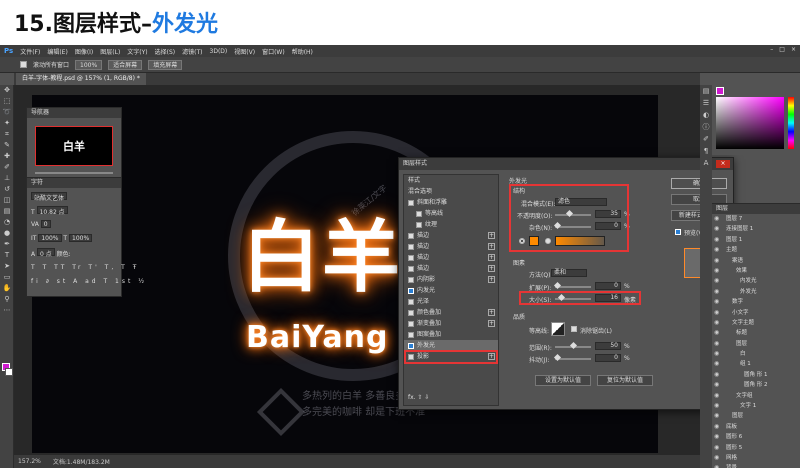 This screenshot has height=468, width=800. I want to click on menu-filter: 滤镜(T), so click(192, 51).